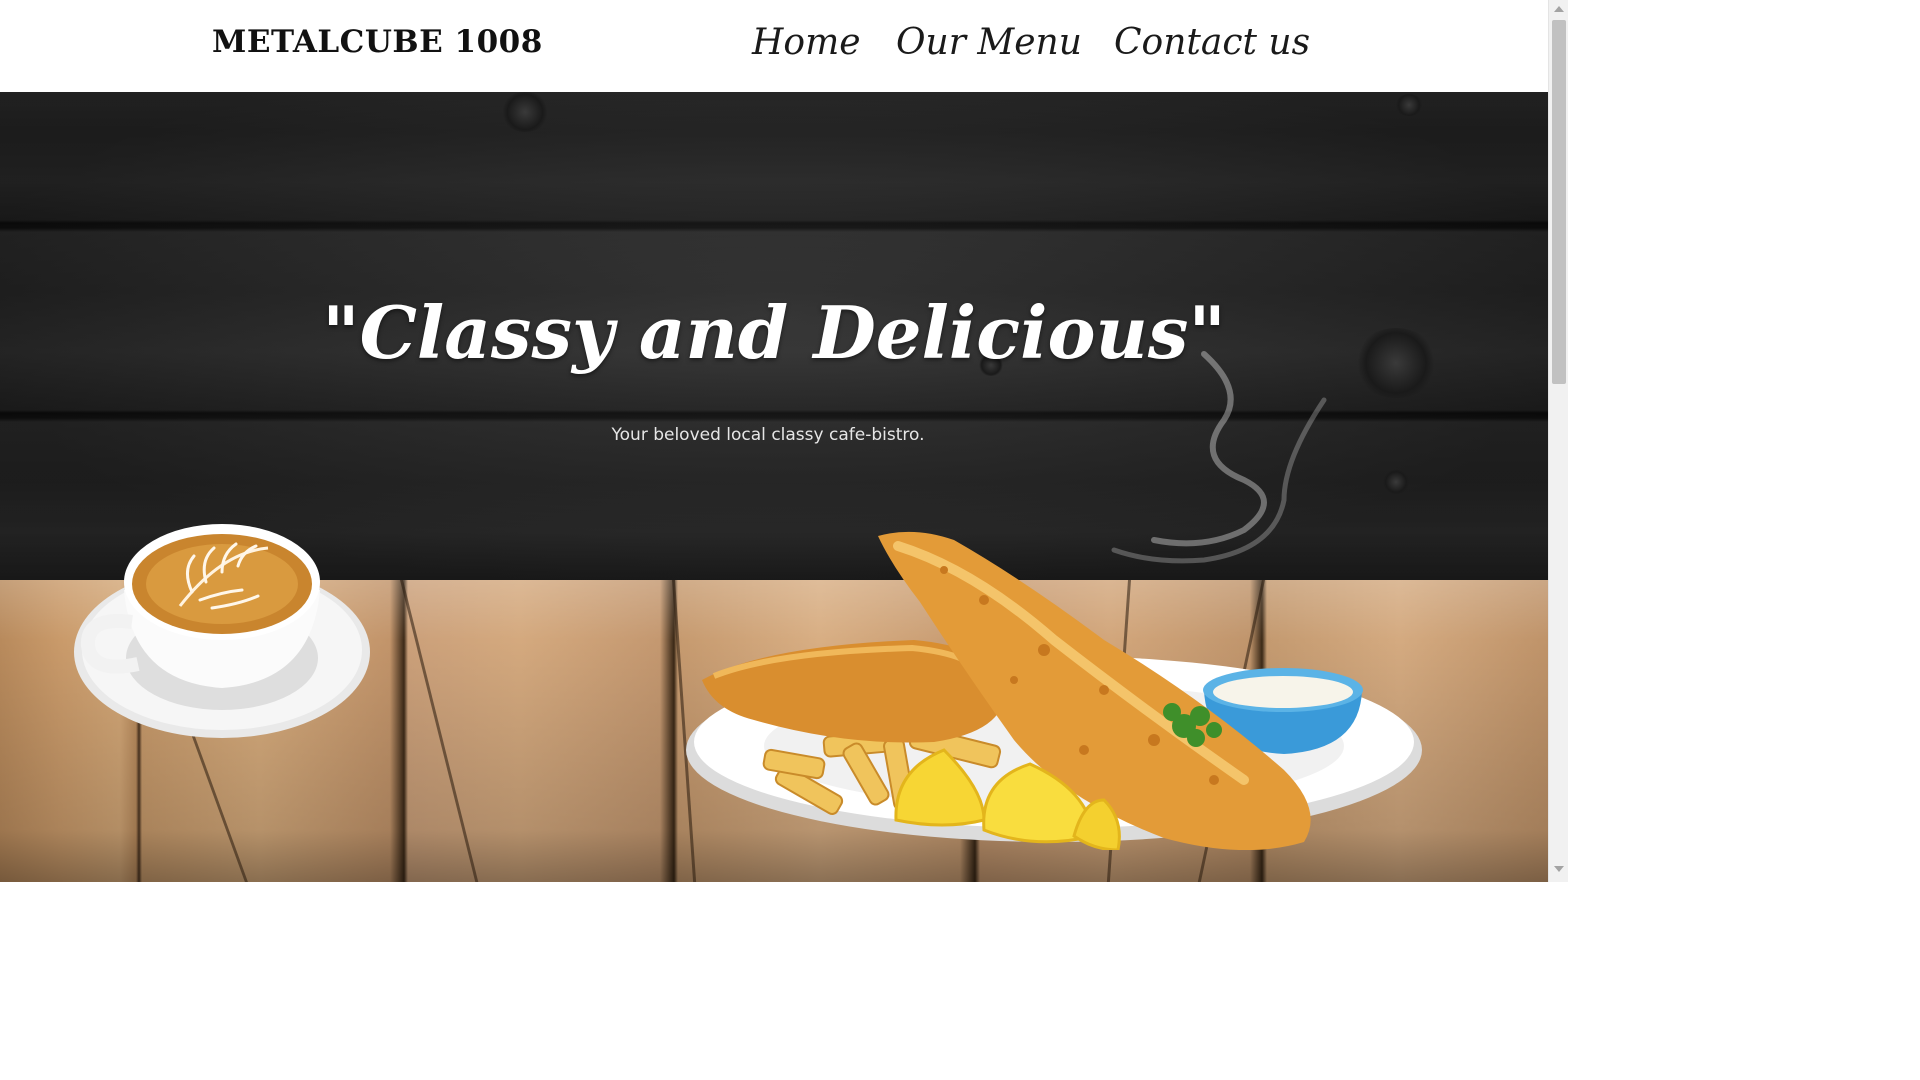  Describe the element at coordinates (1212, 42) in the screenshot. I see `nav-link-contact-us: Contact us` at that location.